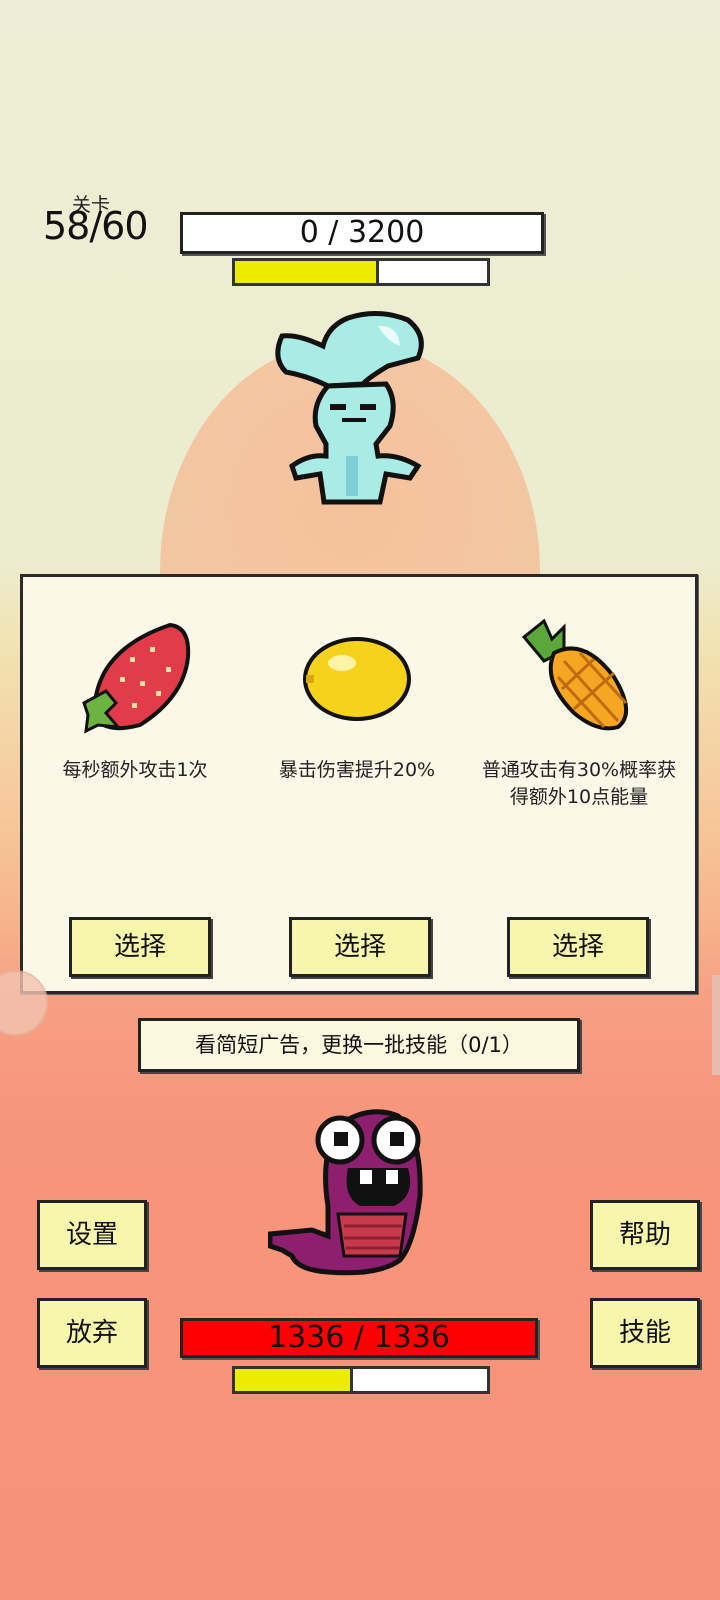 The image size is (720, 1600). Describe the element at coordinates (92, 1235) in the screenshot. I see `settings-button: 设置` at that location.